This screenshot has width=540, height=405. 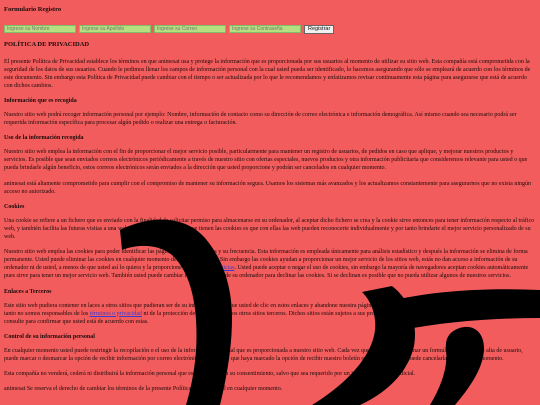 What do you see at coordinates (319, 29) in the screenshot?
I see `register-button: Registrar` at bounding box center [319, 29].